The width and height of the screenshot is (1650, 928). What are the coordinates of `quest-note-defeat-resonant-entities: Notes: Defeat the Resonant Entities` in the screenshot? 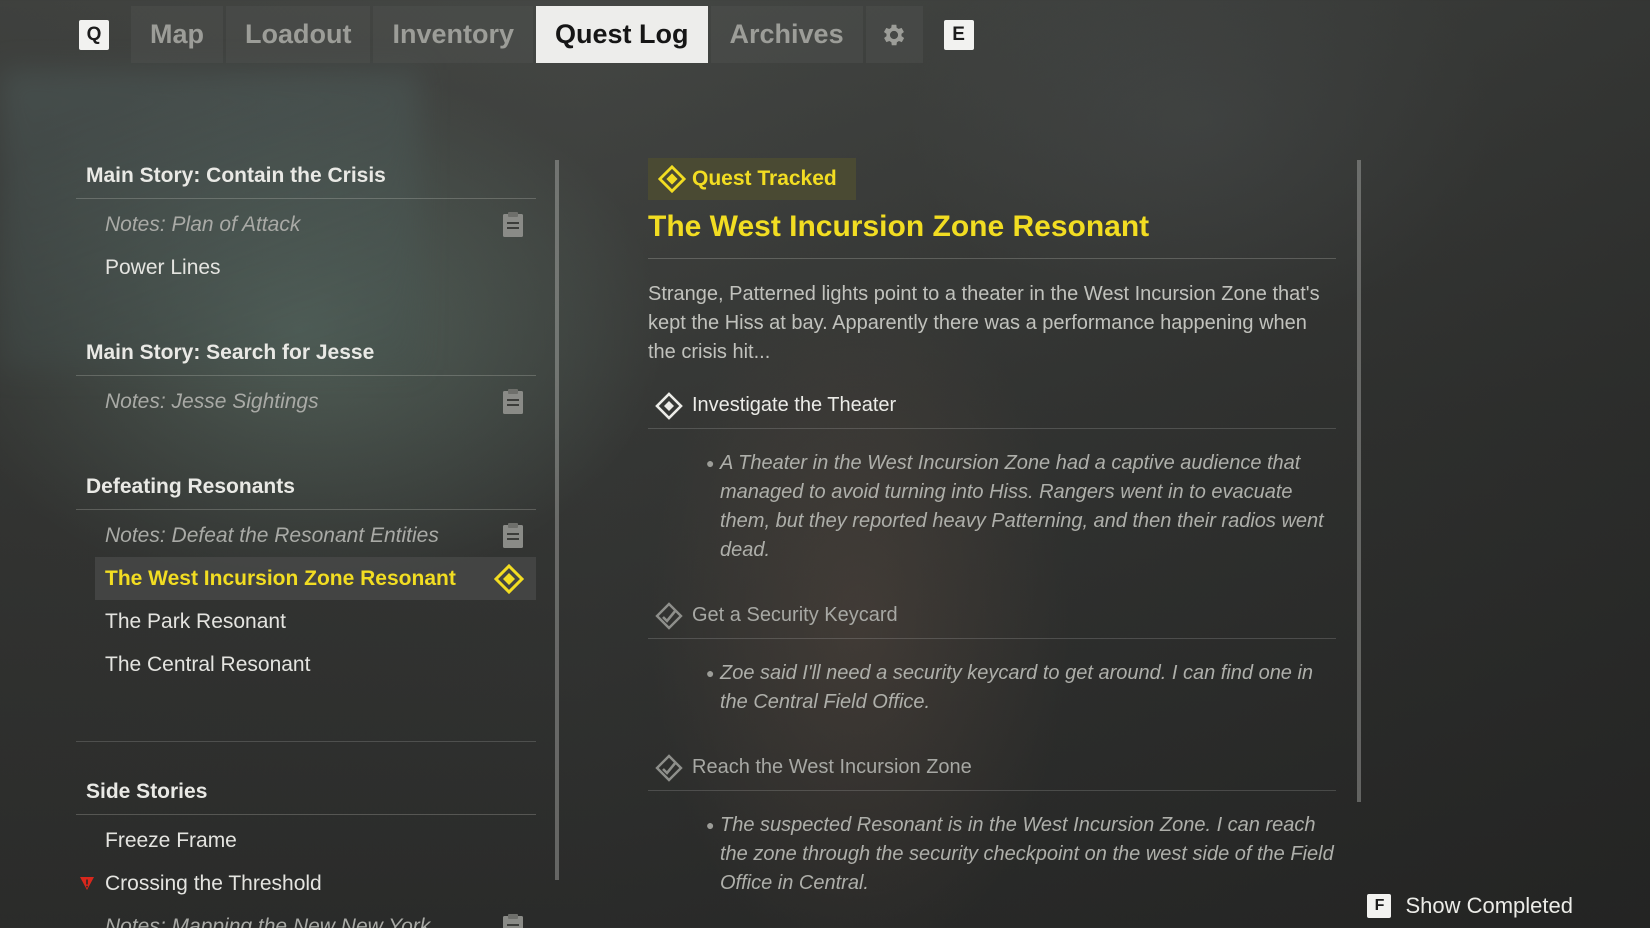 It's located at (306, 535).